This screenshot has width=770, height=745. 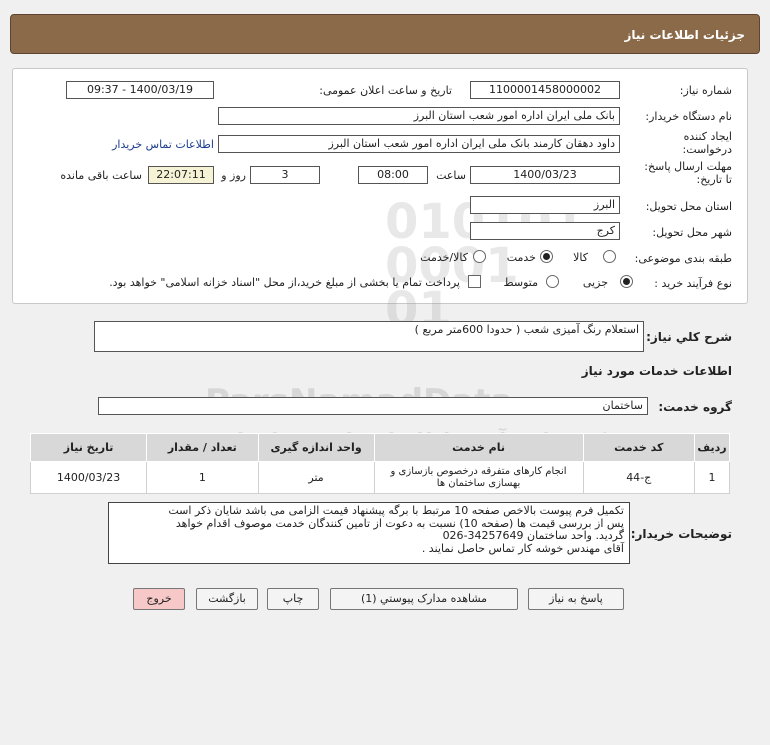 I want to click on service-group-label: گروه خدمت:, so click(x=695, y=407).